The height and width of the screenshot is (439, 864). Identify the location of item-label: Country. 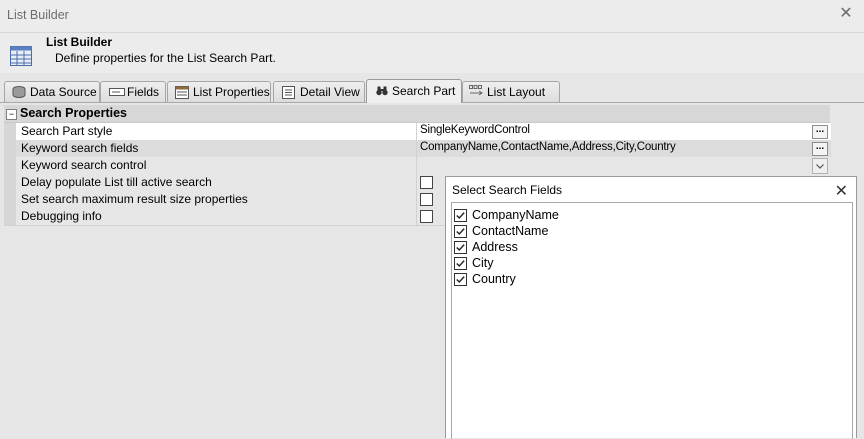
(494, 279).